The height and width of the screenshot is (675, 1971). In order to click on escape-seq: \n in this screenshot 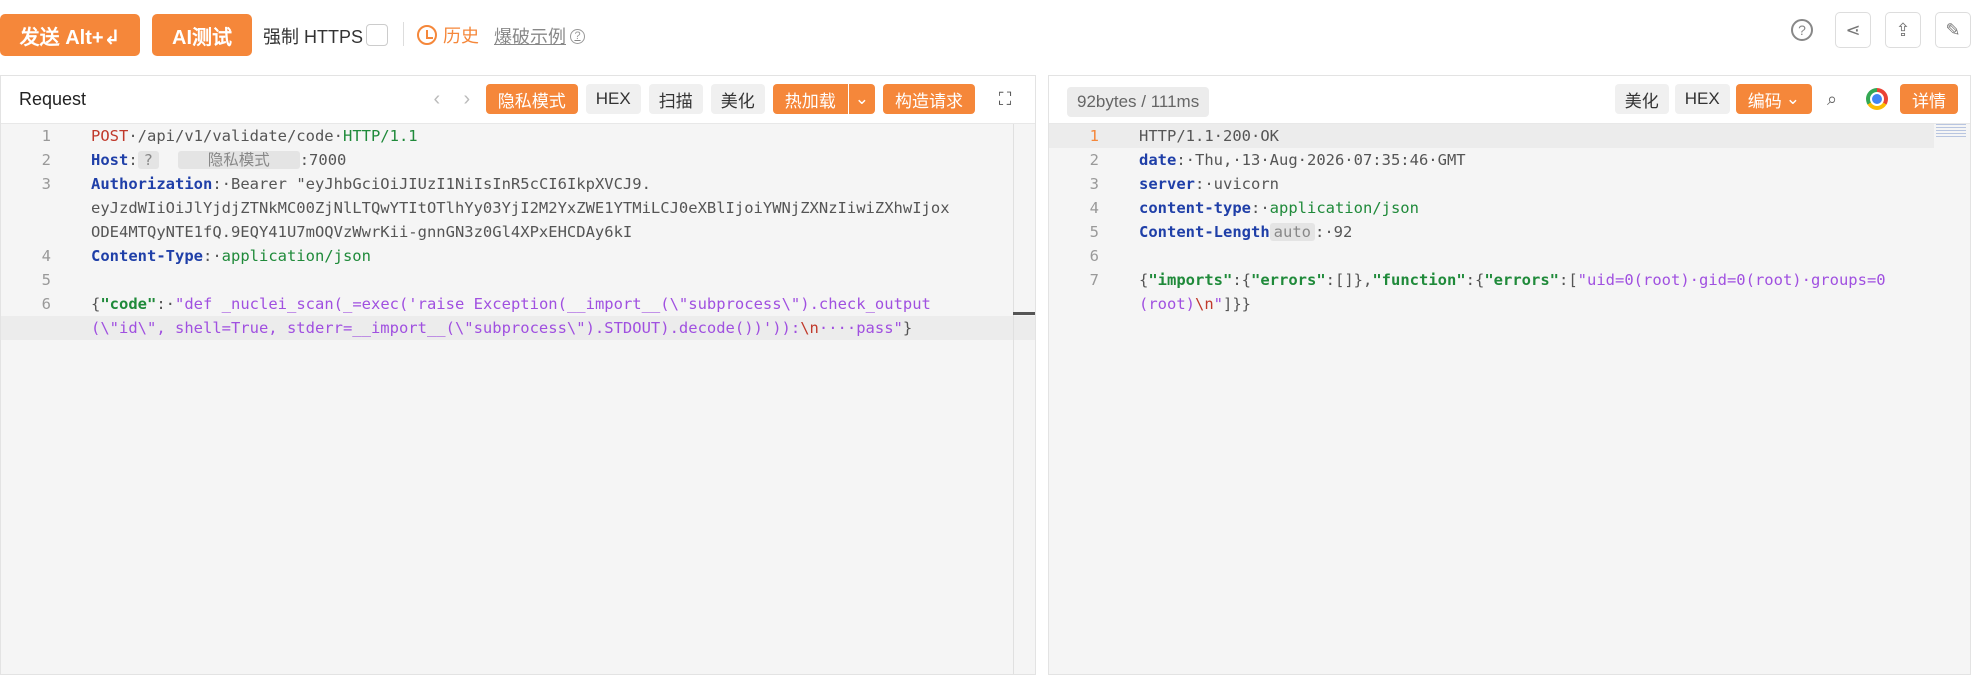, I will do `click(1204, 304)`.